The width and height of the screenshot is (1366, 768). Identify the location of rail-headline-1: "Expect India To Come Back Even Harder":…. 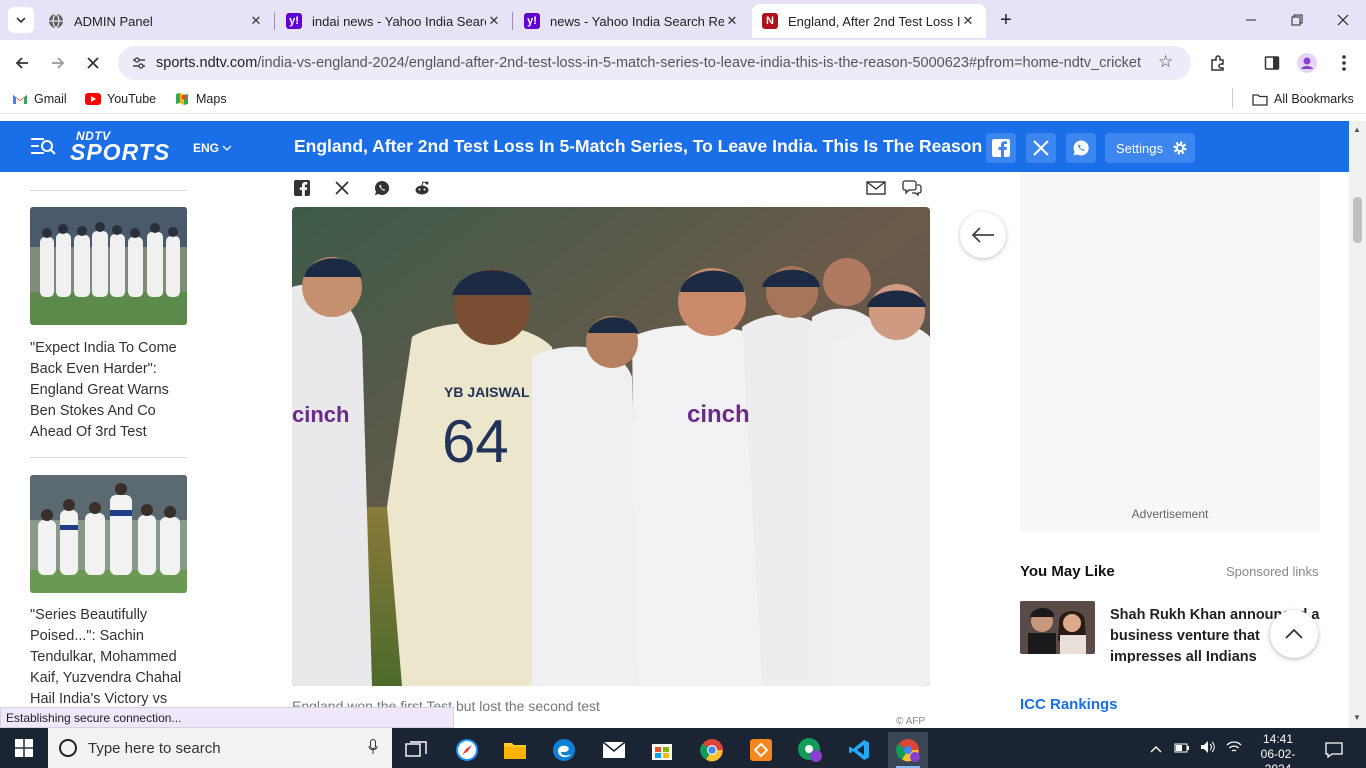
(110, 390).